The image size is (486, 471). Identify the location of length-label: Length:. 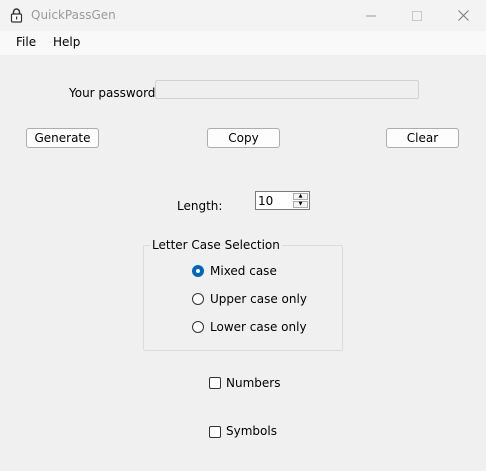
(200, 206).